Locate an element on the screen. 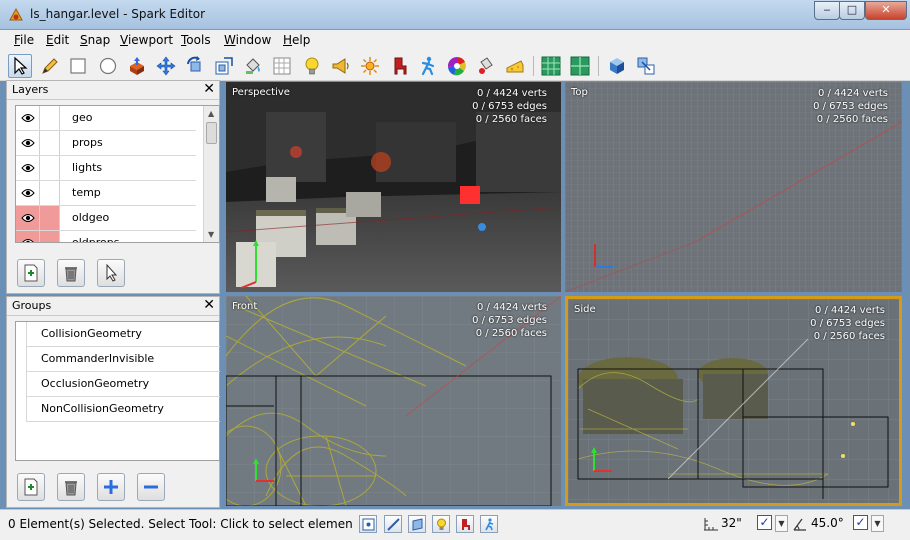 This screenshot has height=540, width=910. select-arrow-icon is located at coordinates (112, 273).